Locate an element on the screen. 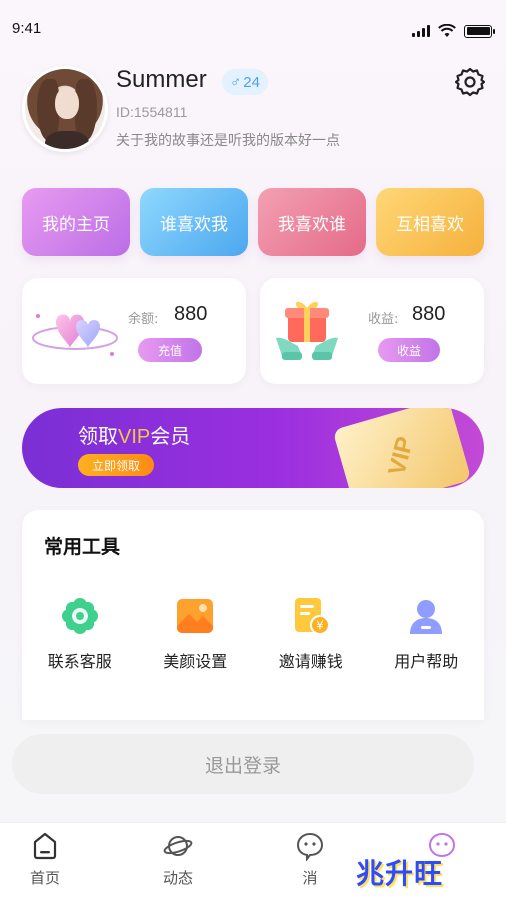 The width and height of the screenshot is (506, 900). quick-actions: 我的主页 谁喜欢我 我喜欢谁 互相喜欢 is located at coordinates (253, 222).